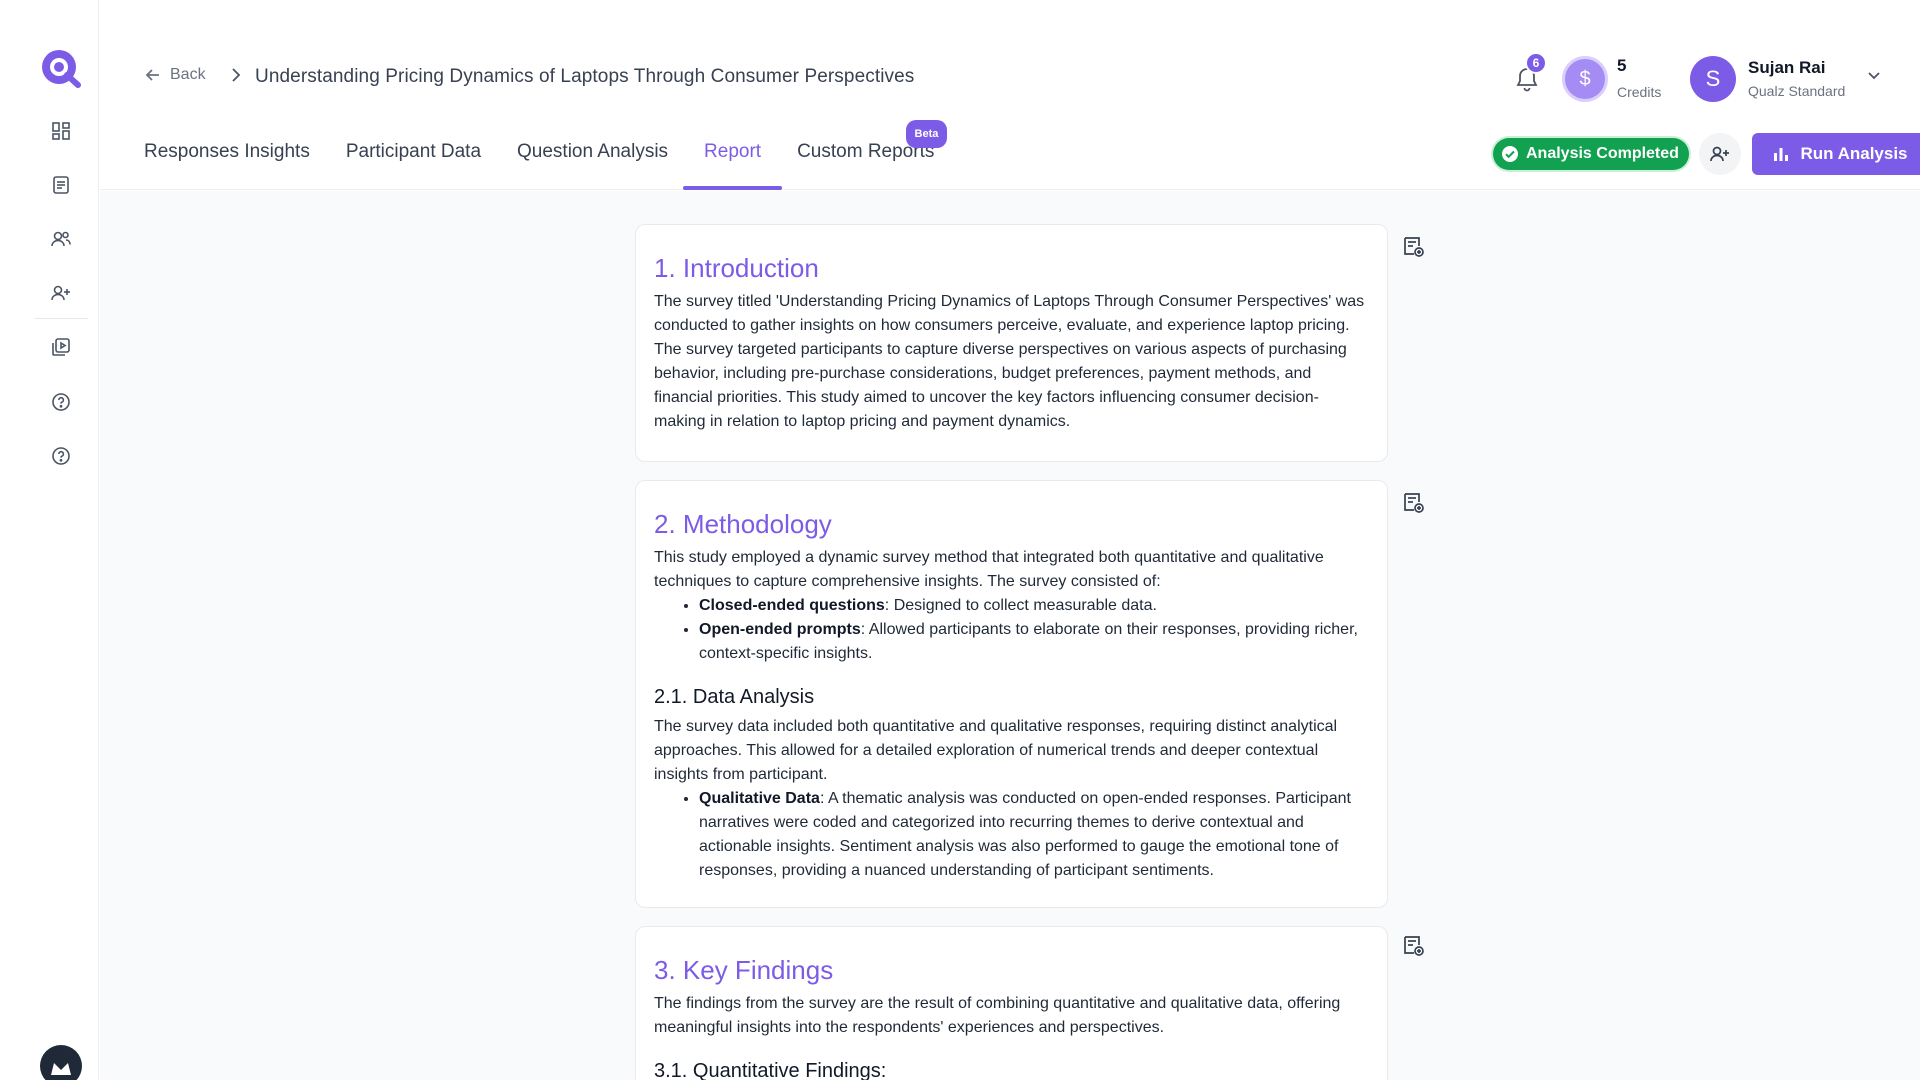  What do you see at coordinates (1854, 153) in the screenshot?
I see `run-analysis-label: Run Analysis` at bounding box center [1854, 153].